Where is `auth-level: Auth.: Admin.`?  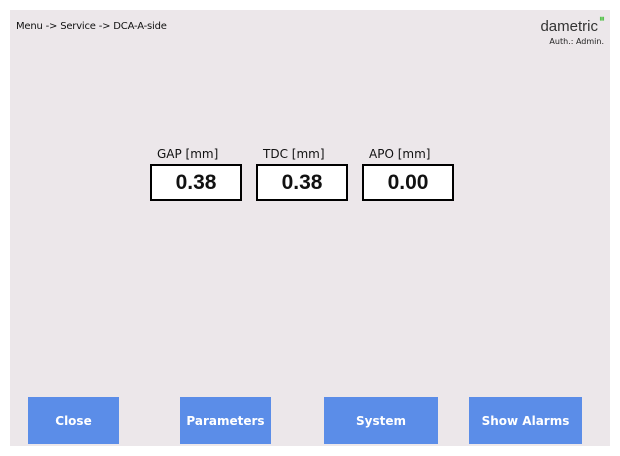 auth-level: Auth.: Admin. is located at coordinates (576, 41).